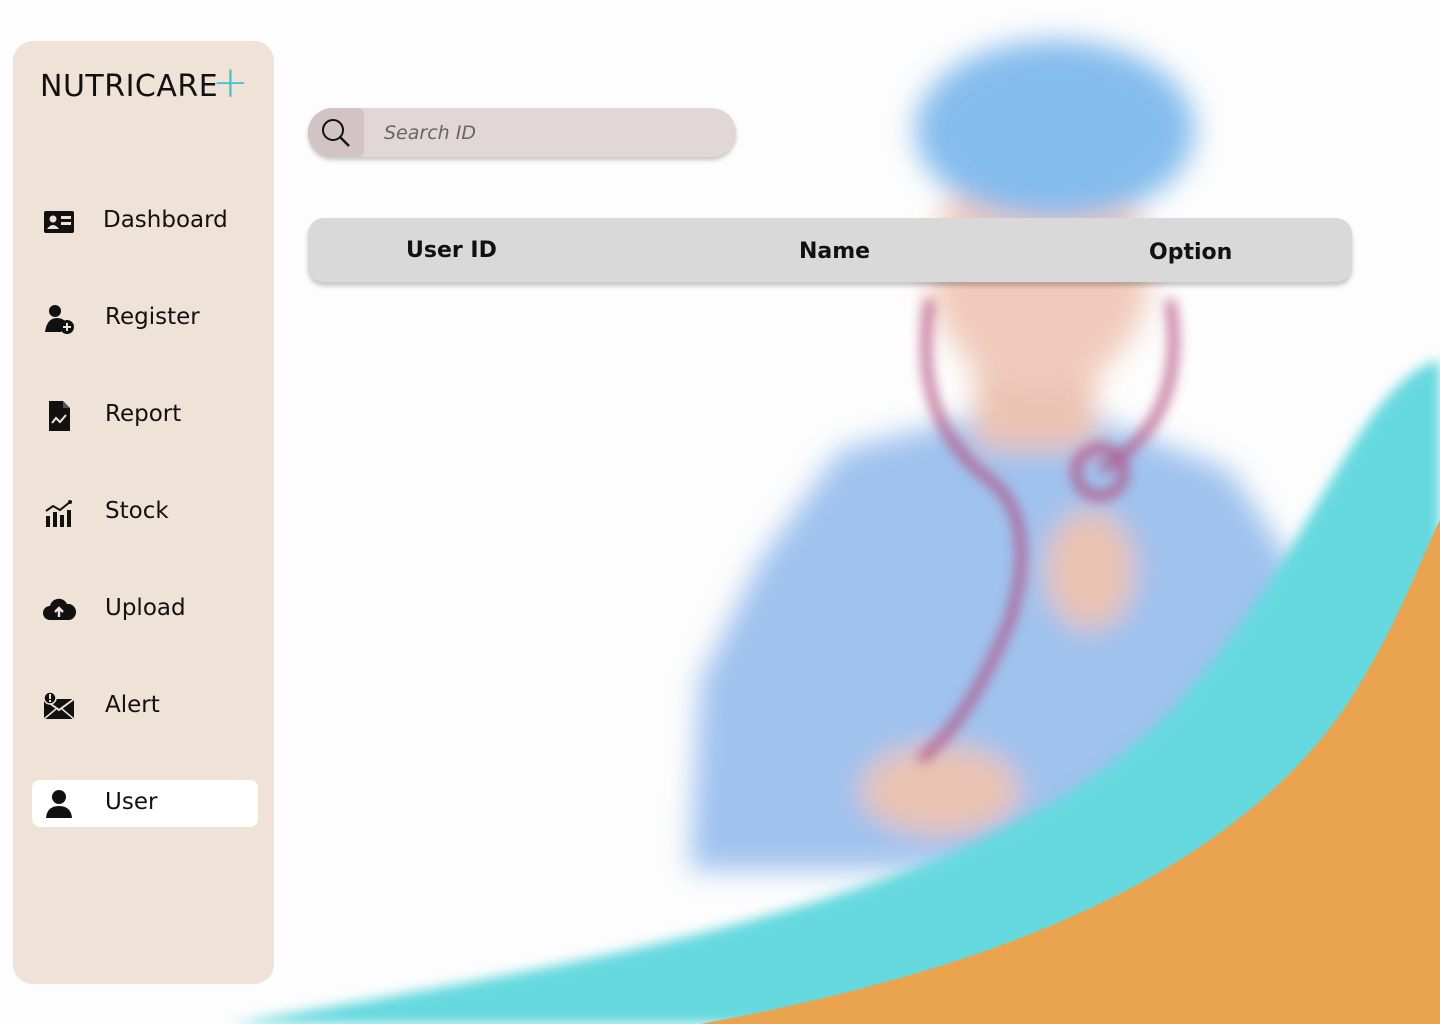 The width and height of the screenshot is (1440, 1024). I want to click on app-logo: NUTRICARE +, so click(144, 82).